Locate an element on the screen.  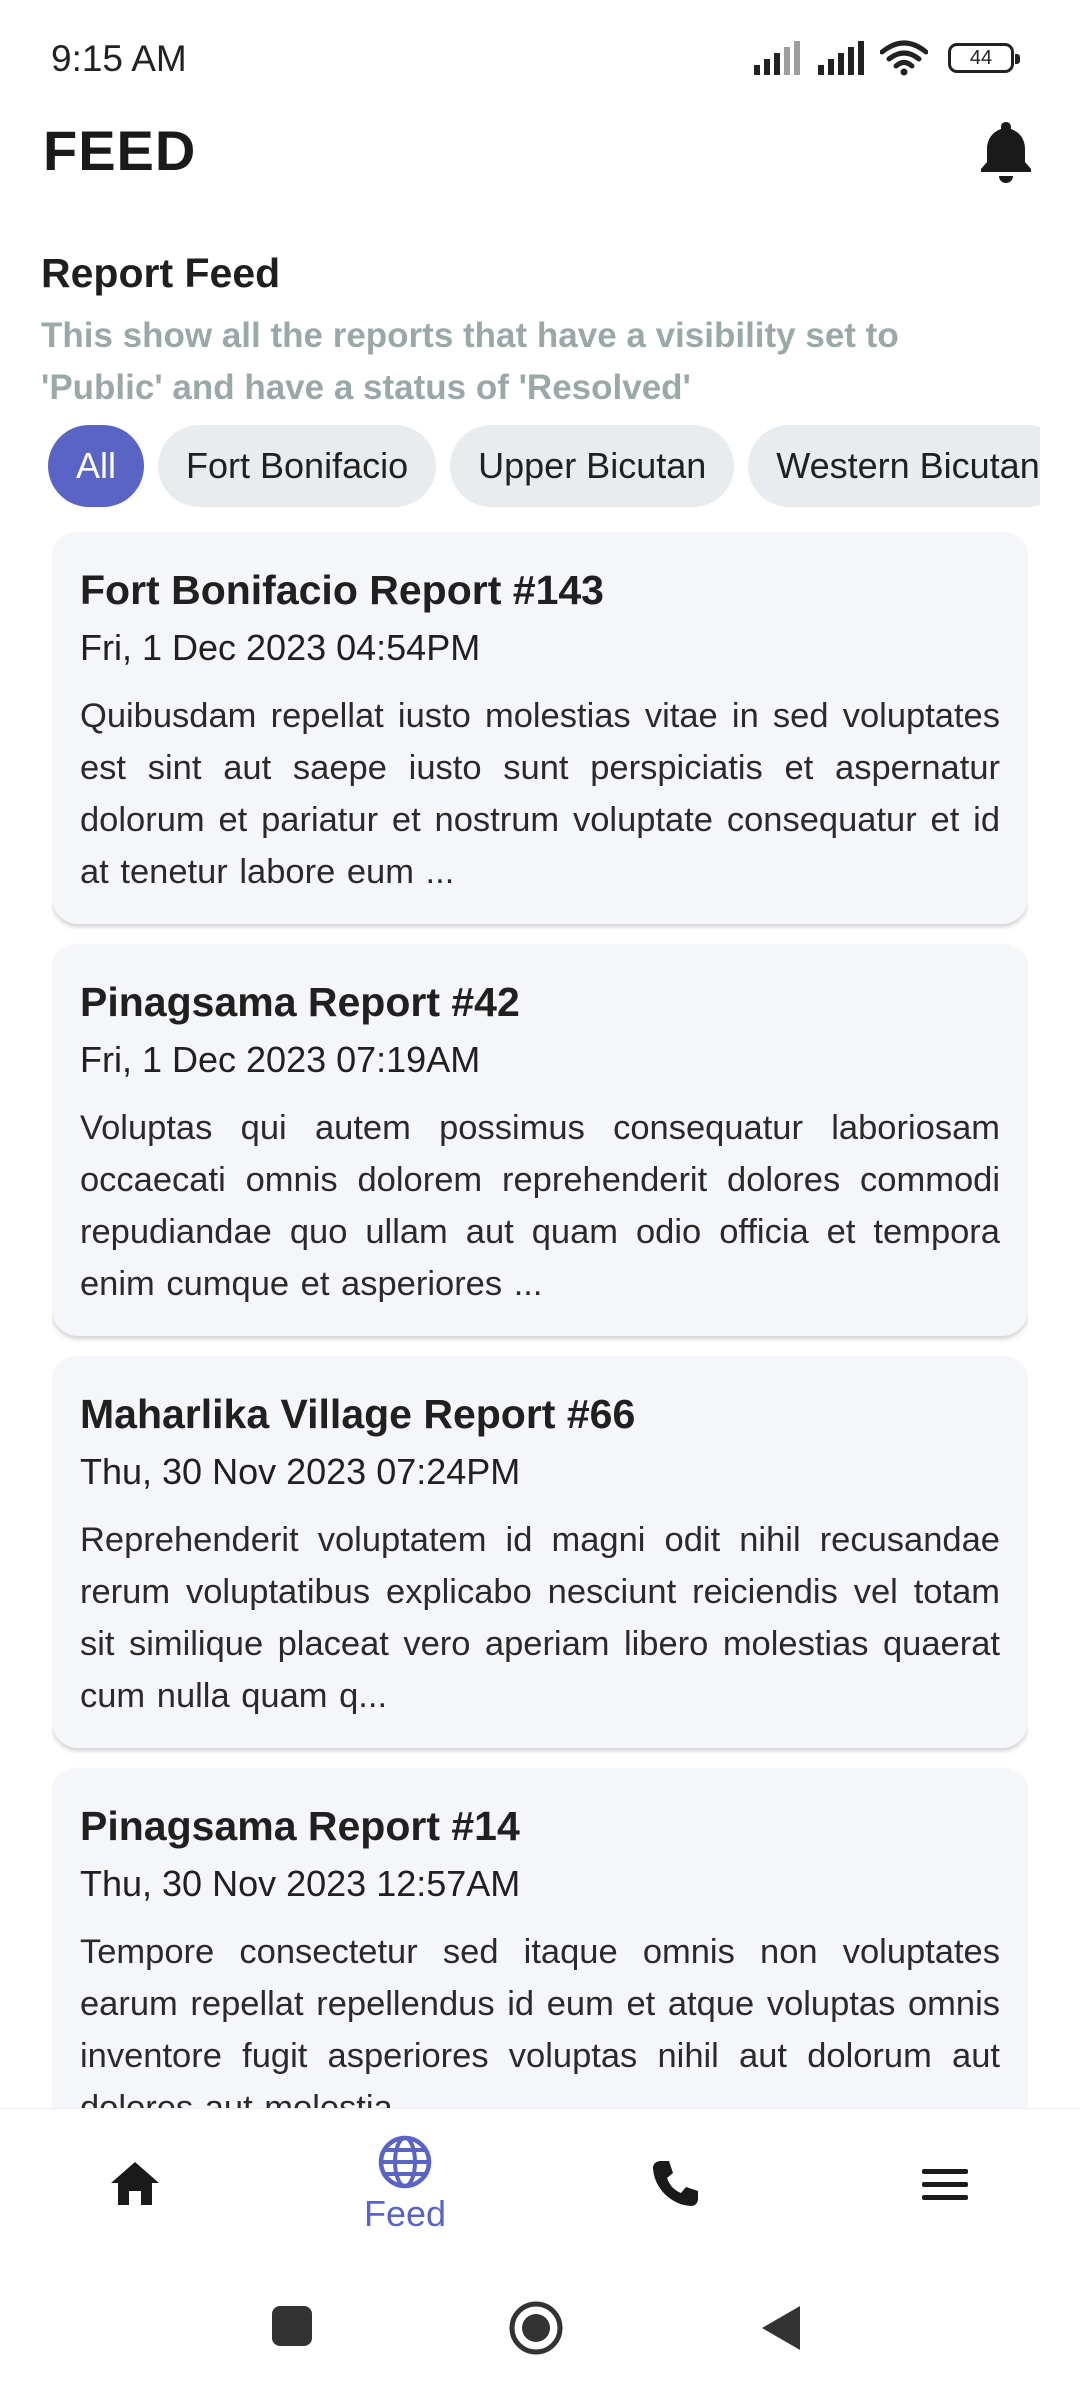
app-header: FEED is located at coordinates (540, 165).